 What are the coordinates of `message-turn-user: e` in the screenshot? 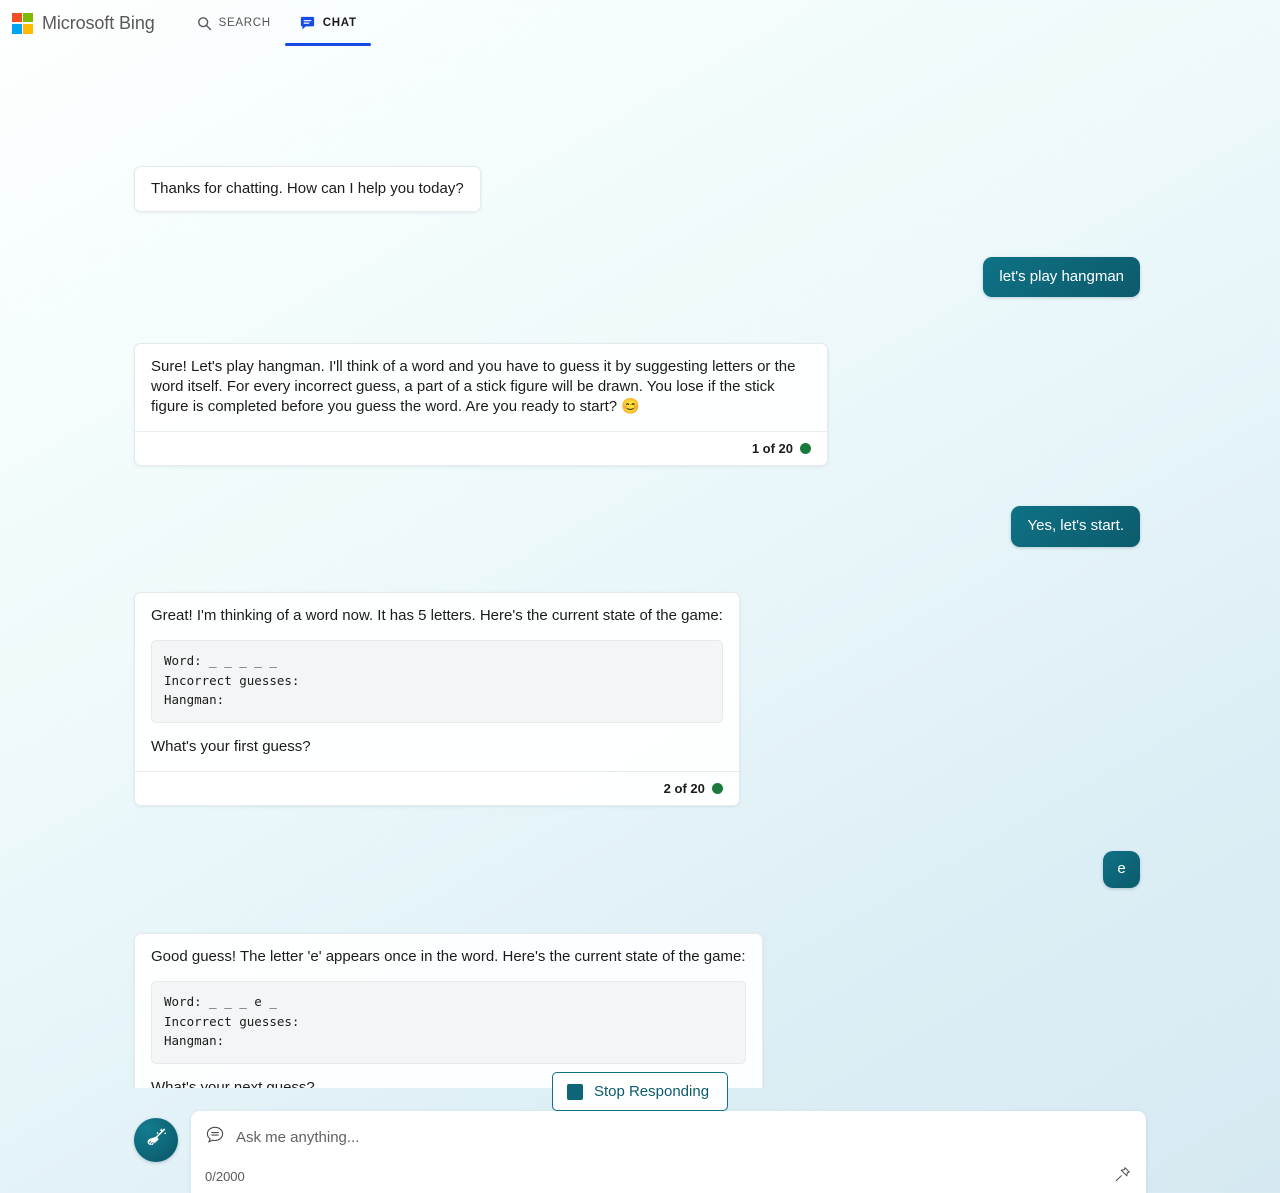 It's located at (637, 869).